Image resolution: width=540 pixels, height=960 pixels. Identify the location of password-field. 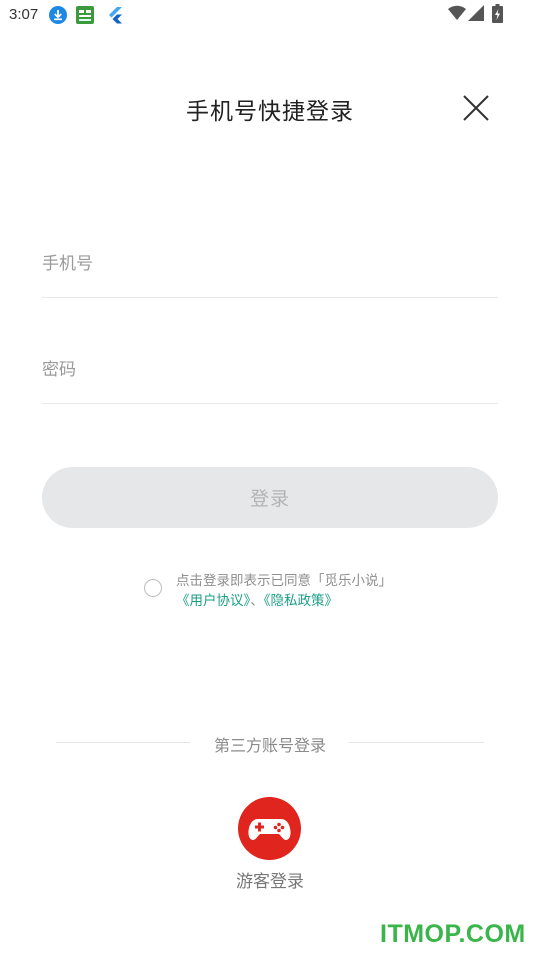
(270, 370).